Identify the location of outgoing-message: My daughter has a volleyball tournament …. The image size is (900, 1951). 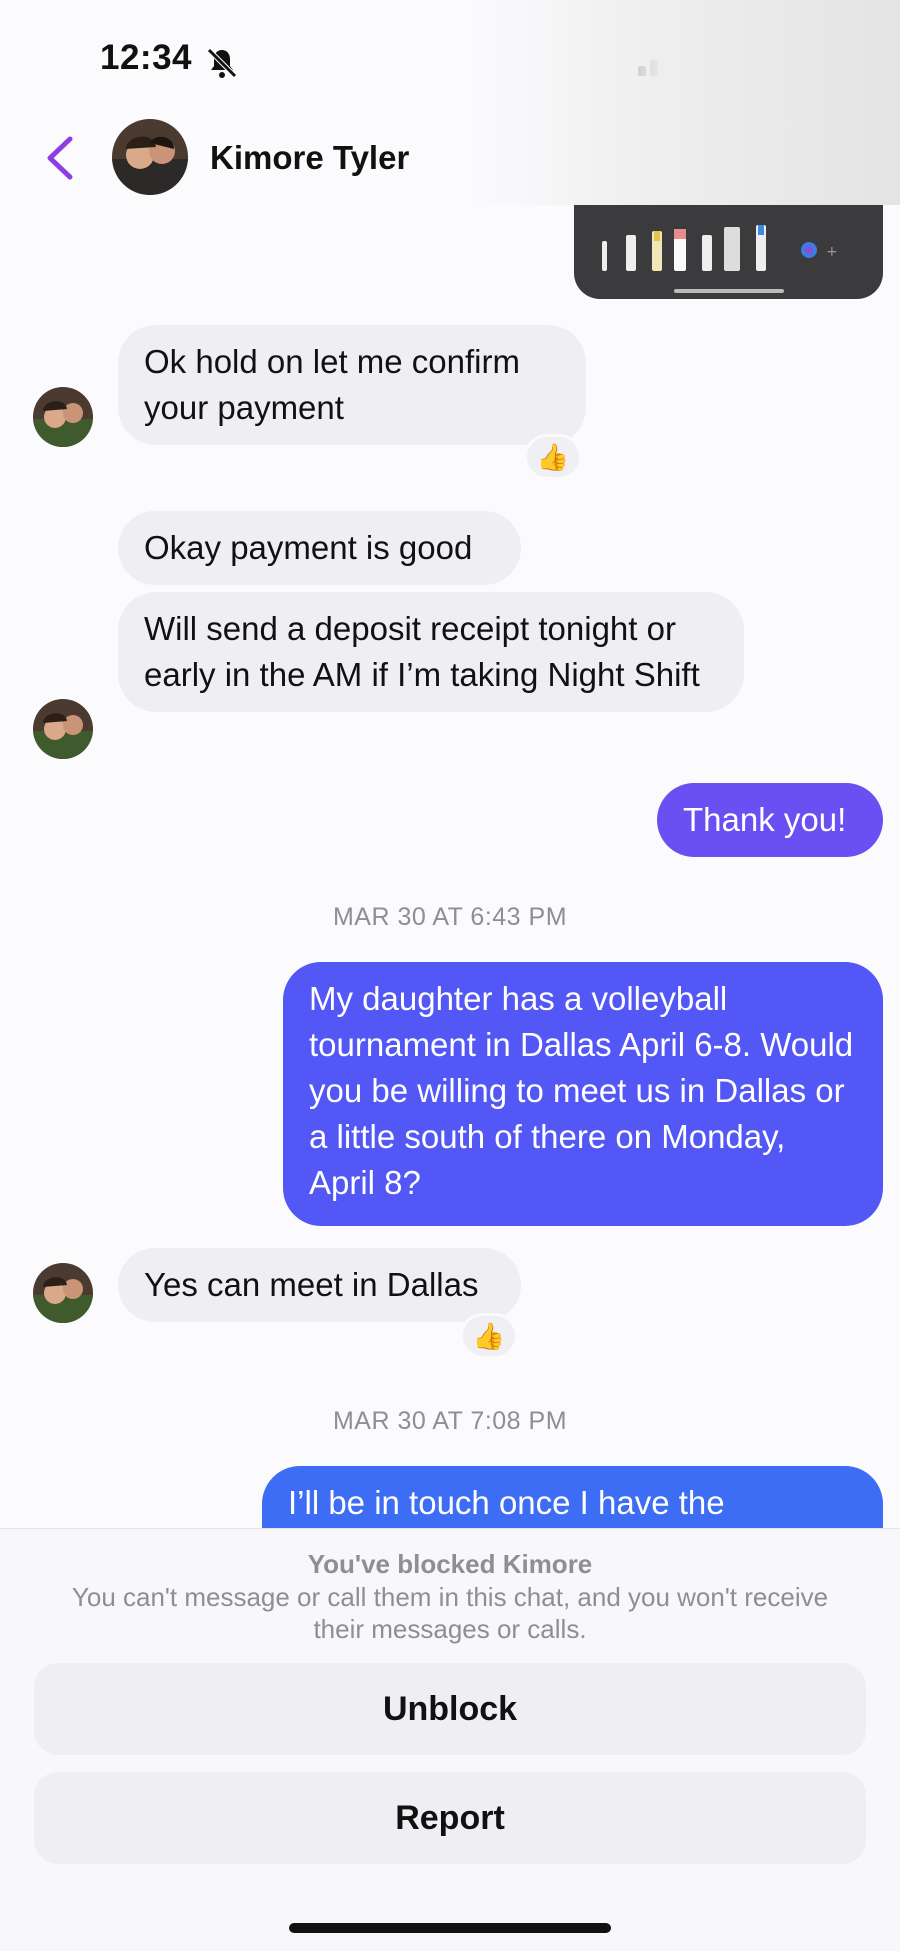
(583, 1094).